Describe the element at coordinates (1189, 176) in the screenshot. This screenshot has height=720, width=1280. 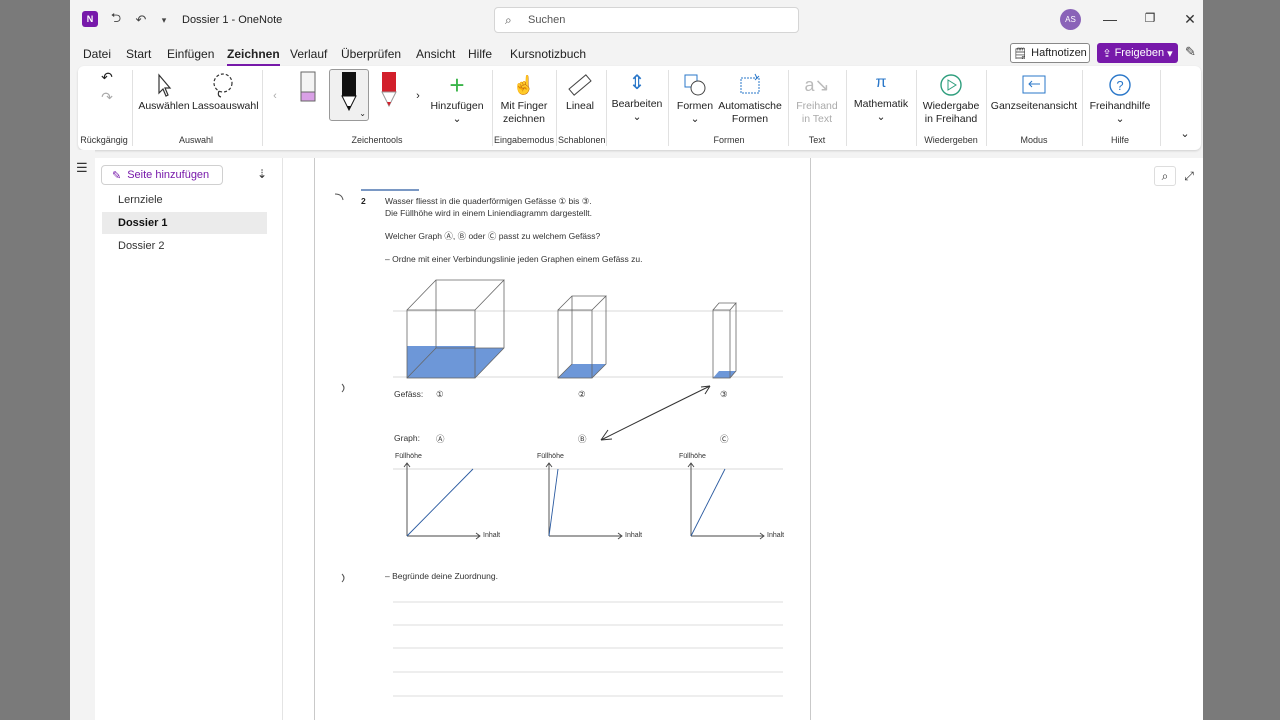
I see `expand-icon: ⤢` at that location.